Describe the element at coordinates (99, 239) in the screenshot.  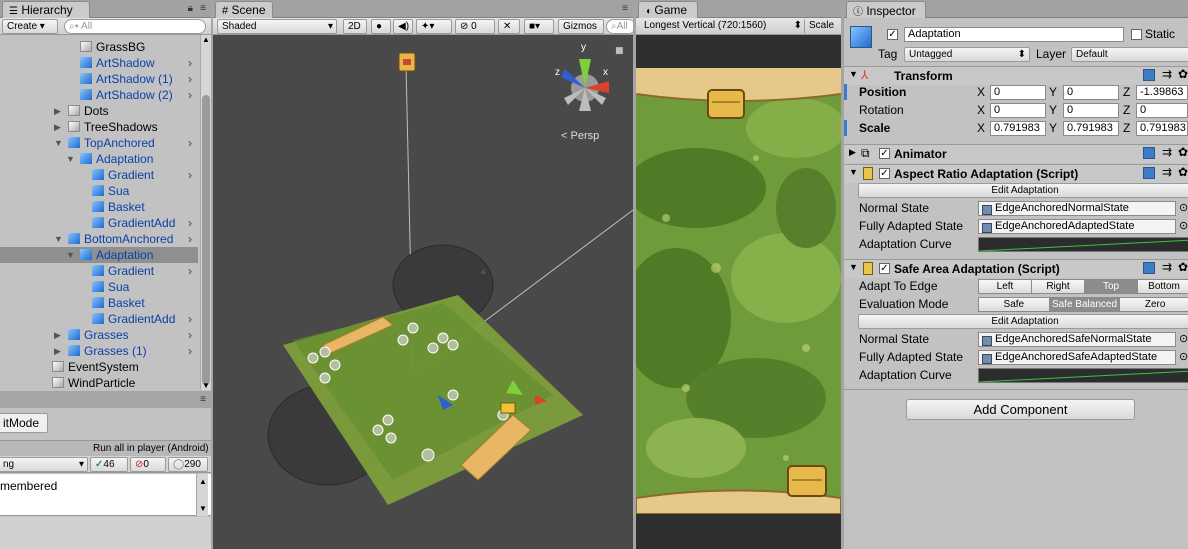
I see `hierarchy-item: ▼ BottomAnchored ›` at that location.